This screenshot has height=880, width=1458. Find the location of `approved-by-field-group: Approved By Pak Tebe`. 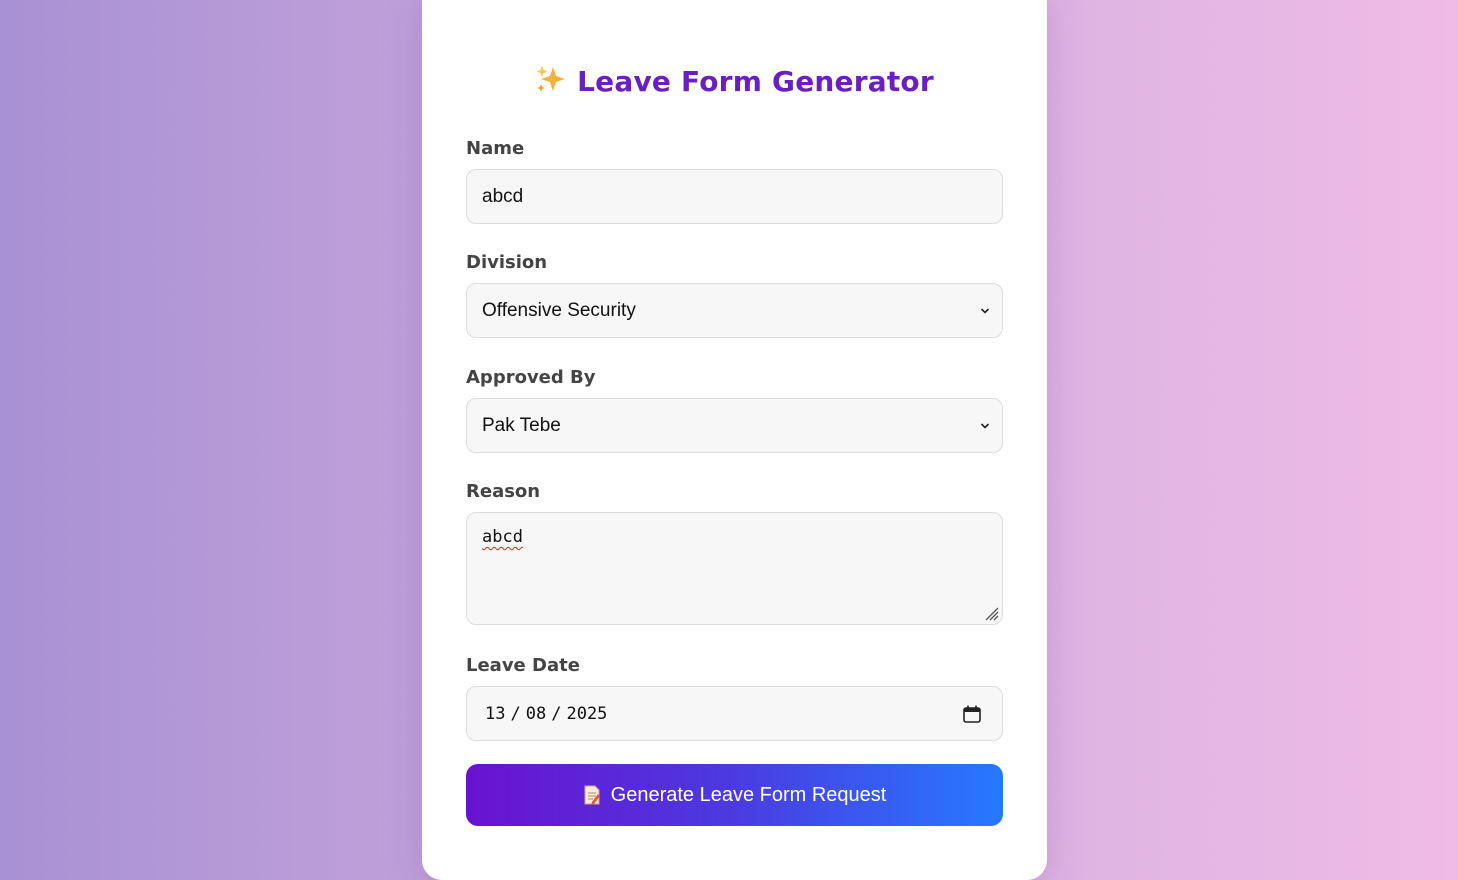

approved-by-field-group: Approved By Pak Tebe is located at coordinates (734, 409).